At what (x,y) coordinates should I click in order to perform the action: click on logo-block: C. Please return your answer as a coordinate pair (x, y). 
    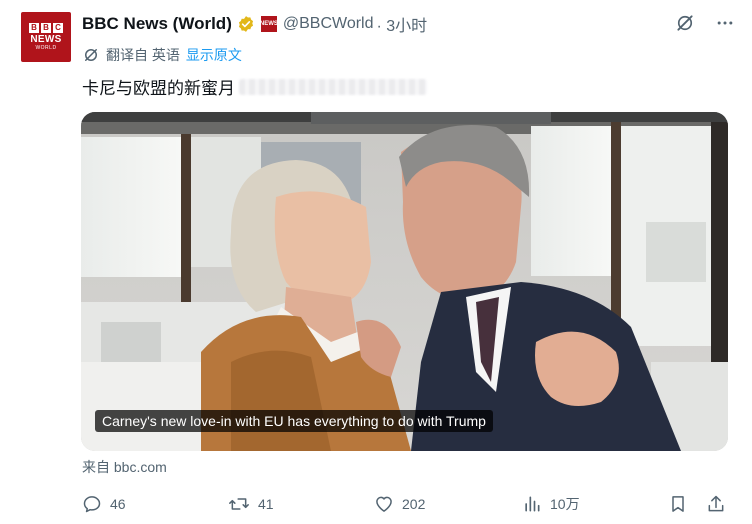
    Looking at the image, I should click on (58, 28).